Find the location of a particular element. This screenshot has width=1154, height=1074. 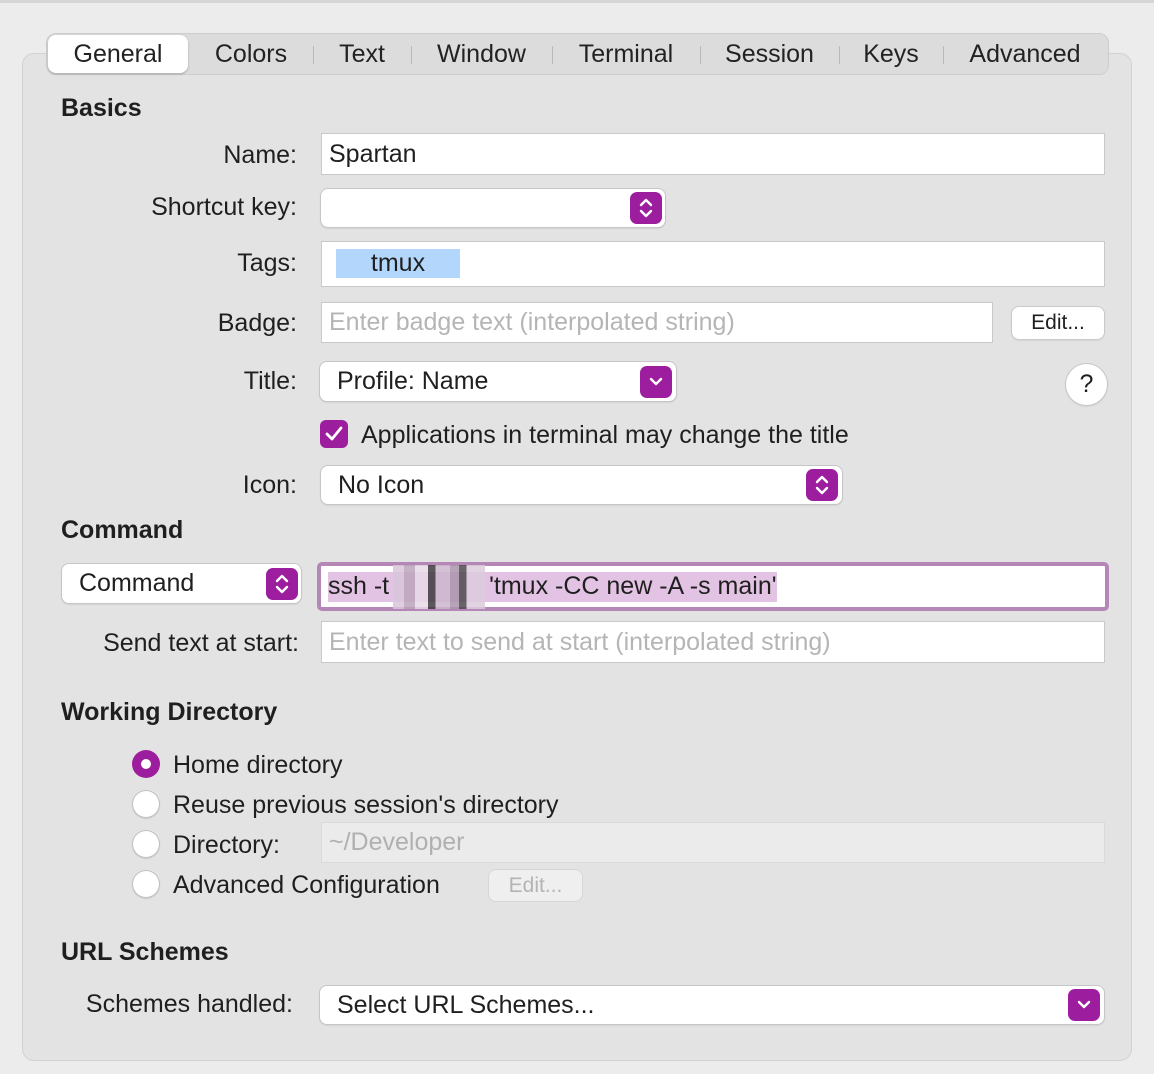

command-heading: Command is located at coordinates (122, 530).